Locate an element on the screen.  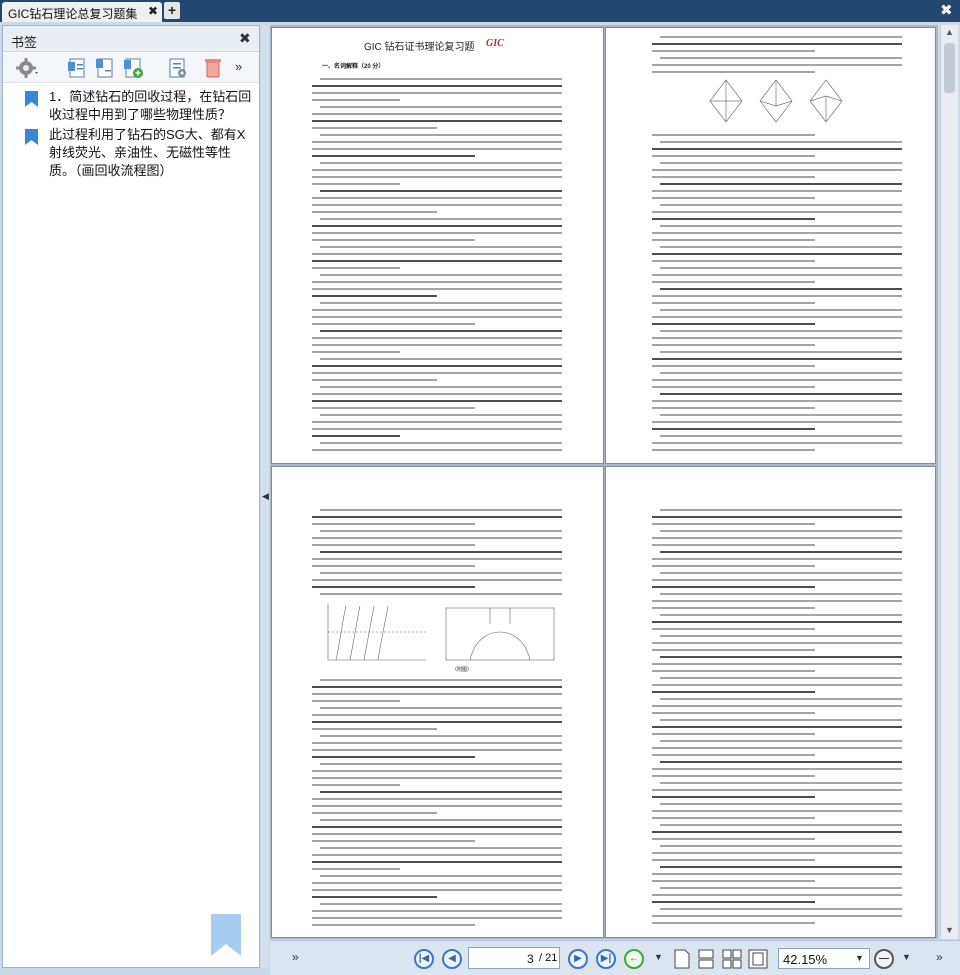
bookmark-item: 此过程利用了钻石的SG大、都有X射线荧光、亲油性、无磁性等性质。（画回收流程图） is located at coordinates (131, 156).